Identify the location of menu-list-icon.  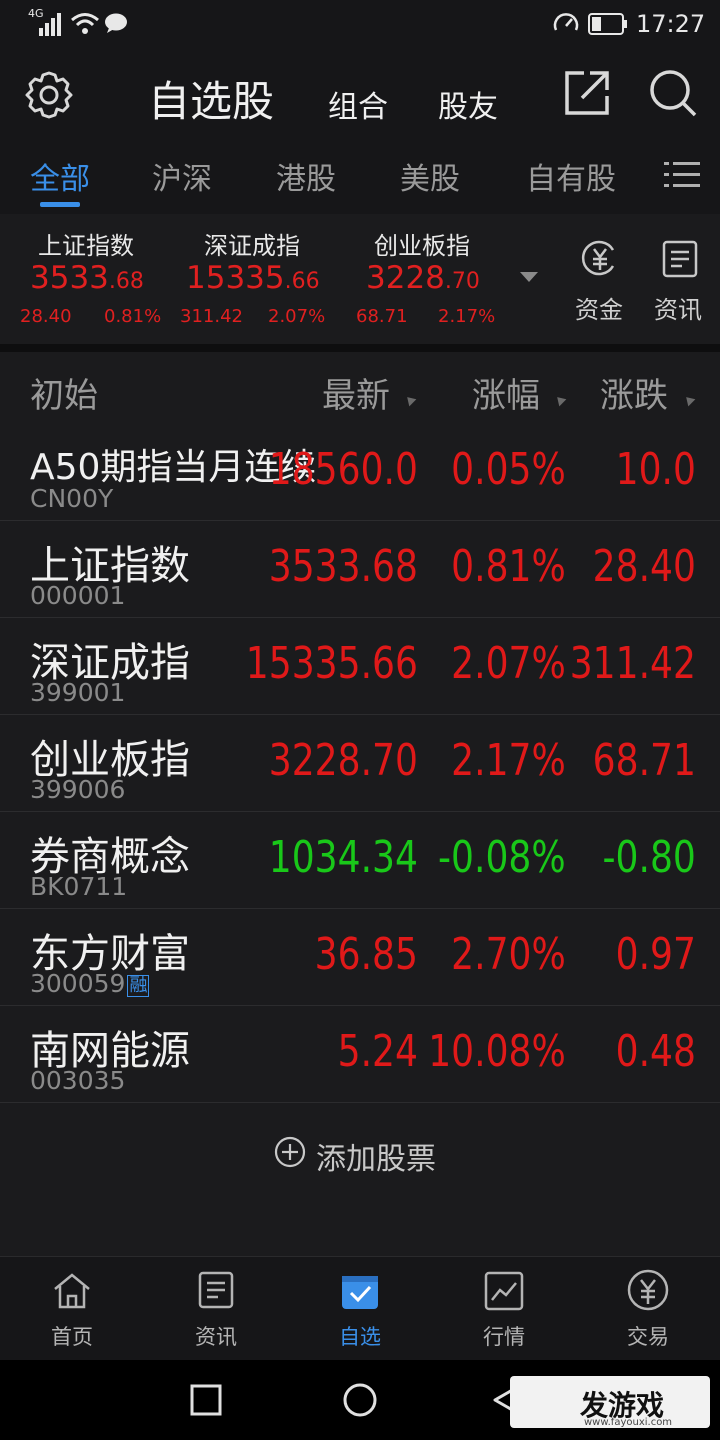
(682, 175).